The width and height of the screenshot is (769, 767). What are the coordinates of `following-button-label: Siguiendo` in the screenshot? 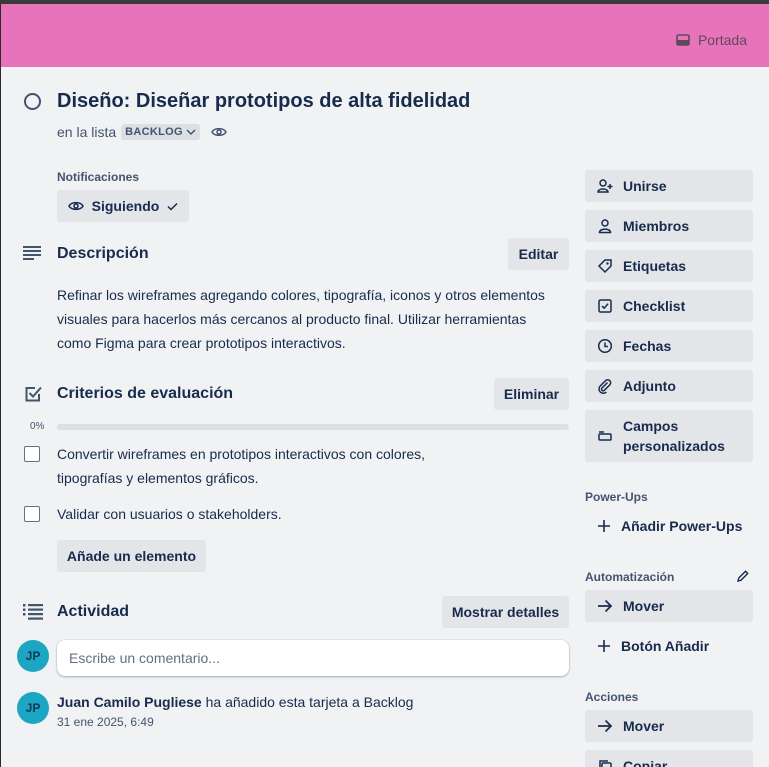 It's located at (125, 206).